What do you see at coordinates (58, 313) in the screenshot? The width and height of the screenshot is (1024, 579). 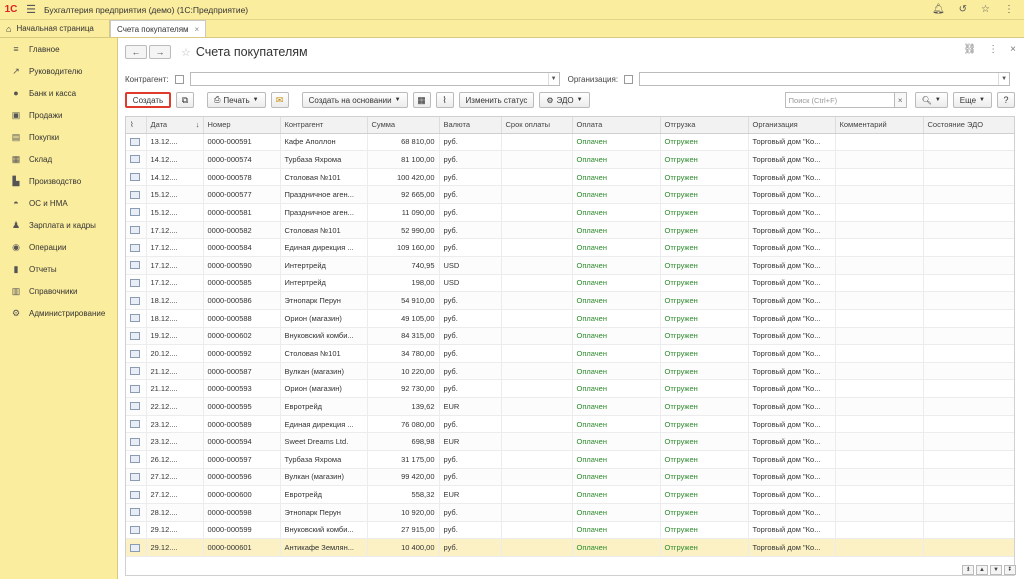 I see `sidebar-item-admin: ⚙ Администрирование` at bounding box center [58, 313].